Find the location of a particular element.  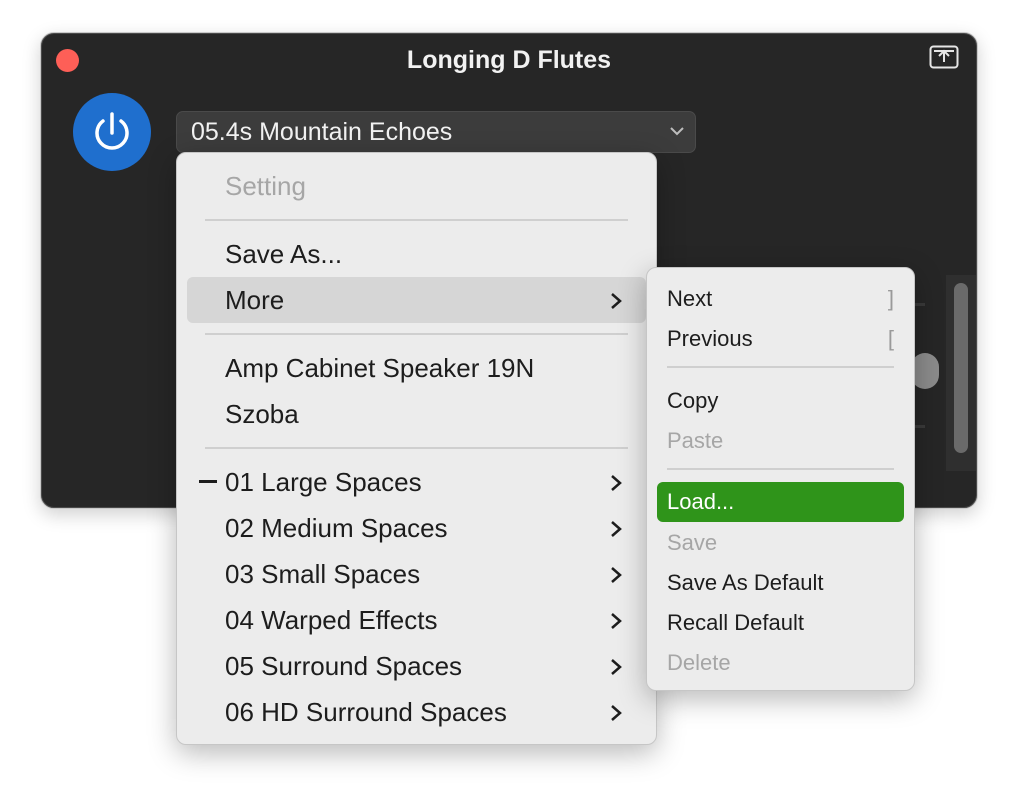

power-icon is located at coordinates (112, 131).